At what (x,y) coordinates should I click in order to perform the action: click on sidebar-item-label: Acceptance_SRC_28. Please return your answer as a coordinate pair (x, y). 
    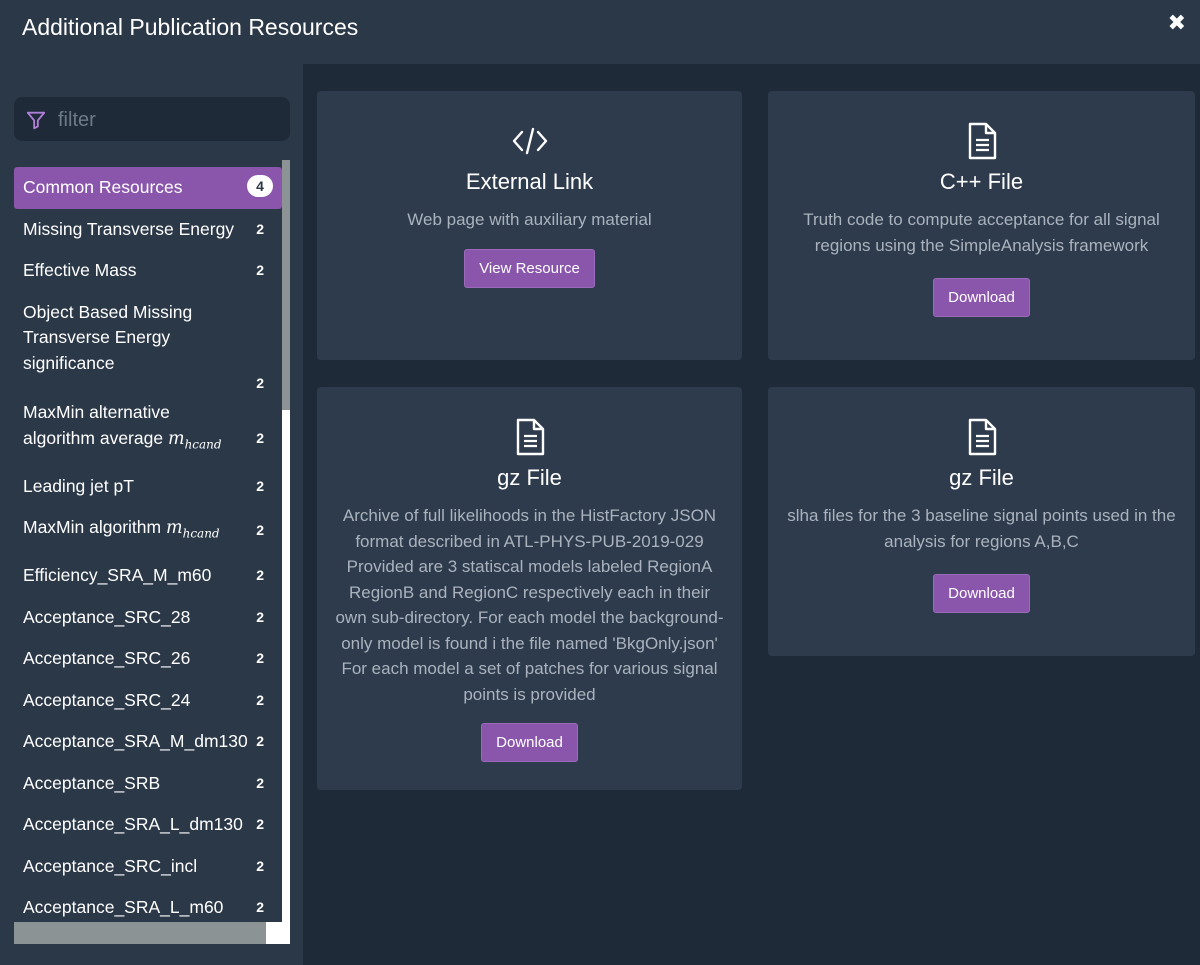
    Looking at the image, I should click on (107, 616).